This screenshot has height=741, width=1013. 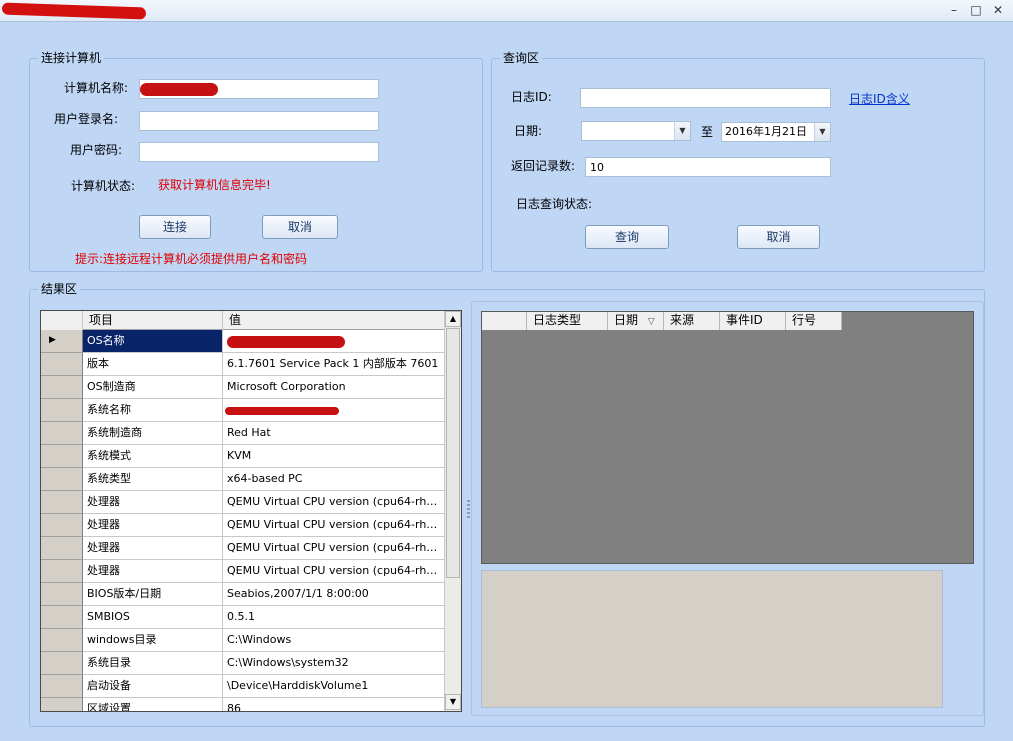 I want to click on cell-item: 系统名称, so click(x=153, y=410).